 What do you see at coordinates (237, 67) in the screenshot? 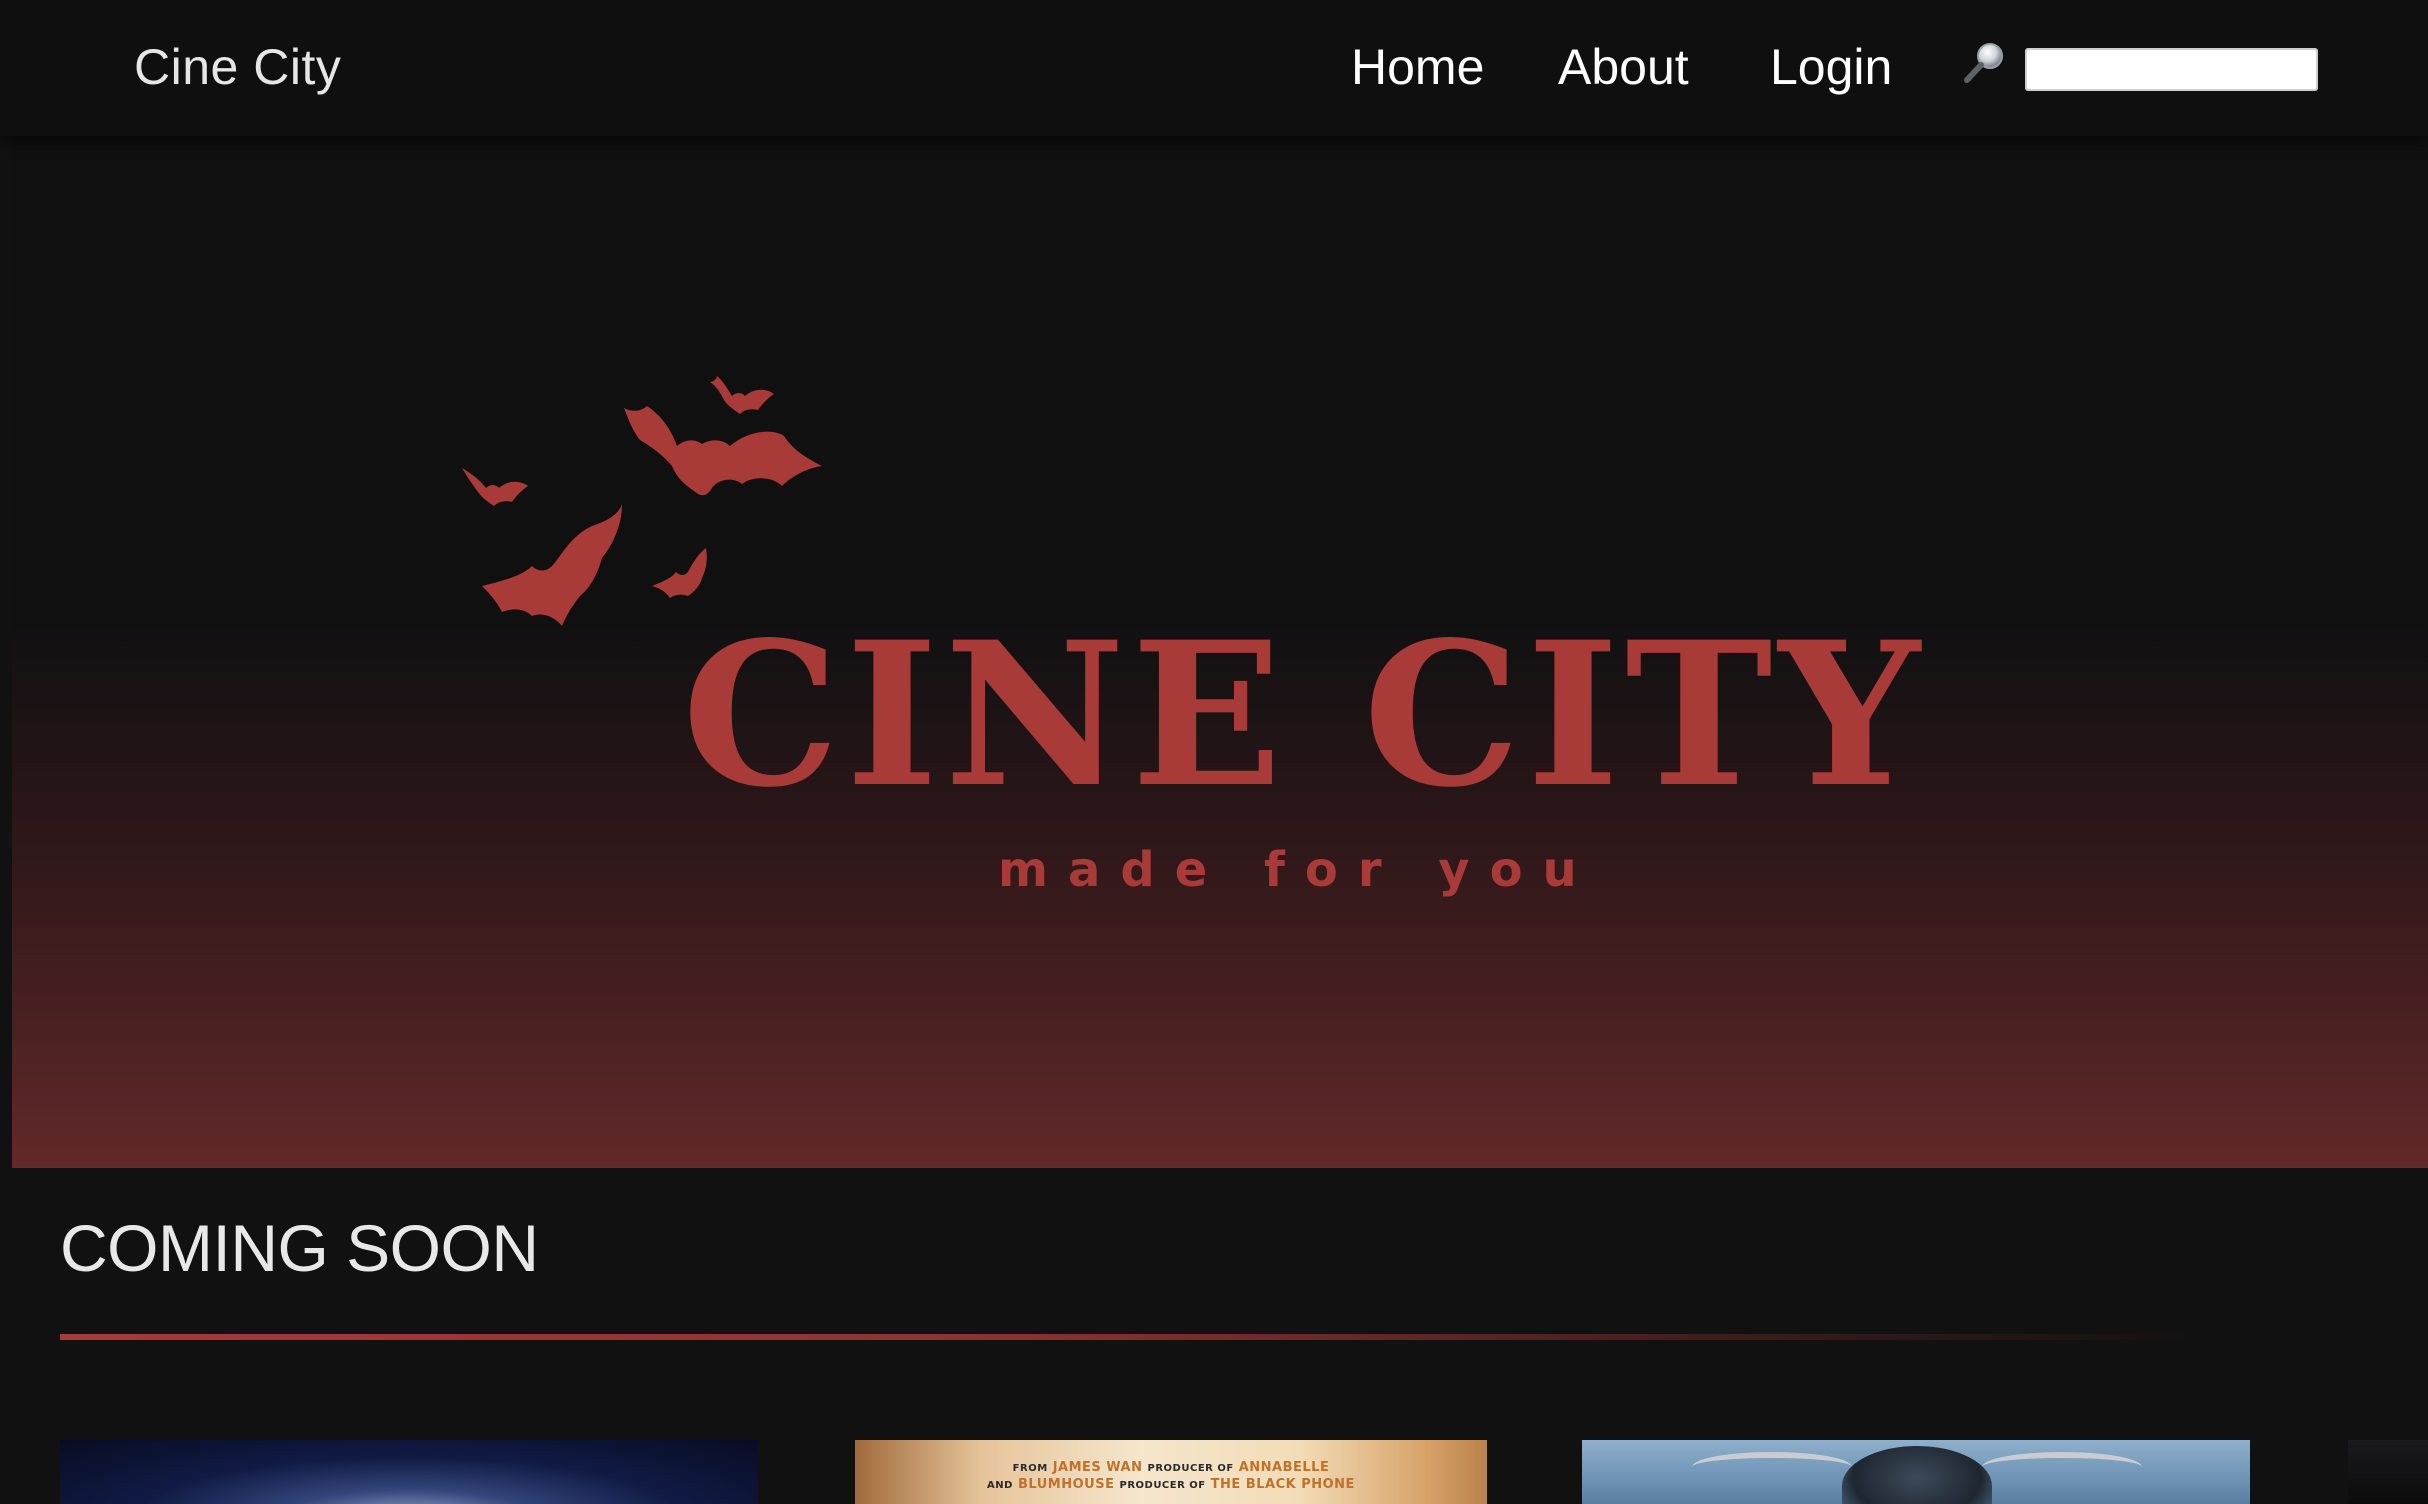
I see `brand-link: Cine City` at bounding box center [237, 67].